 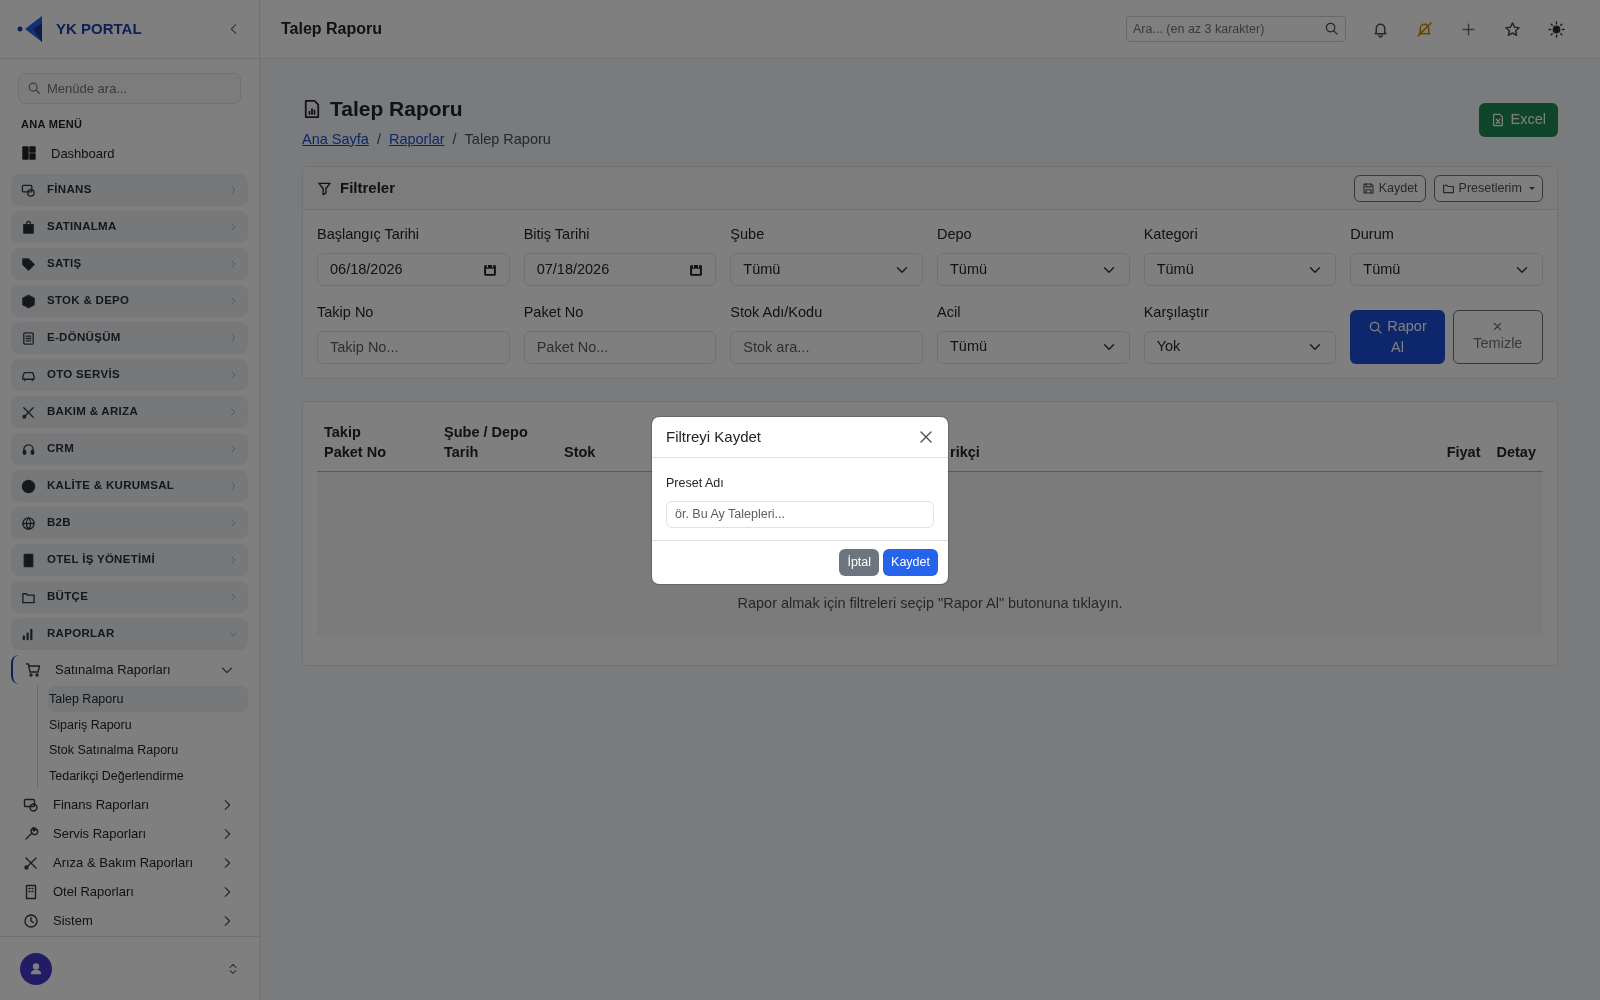 I want to click on column-header: Şube / Depo Tarih, so click(x=486, y=443).